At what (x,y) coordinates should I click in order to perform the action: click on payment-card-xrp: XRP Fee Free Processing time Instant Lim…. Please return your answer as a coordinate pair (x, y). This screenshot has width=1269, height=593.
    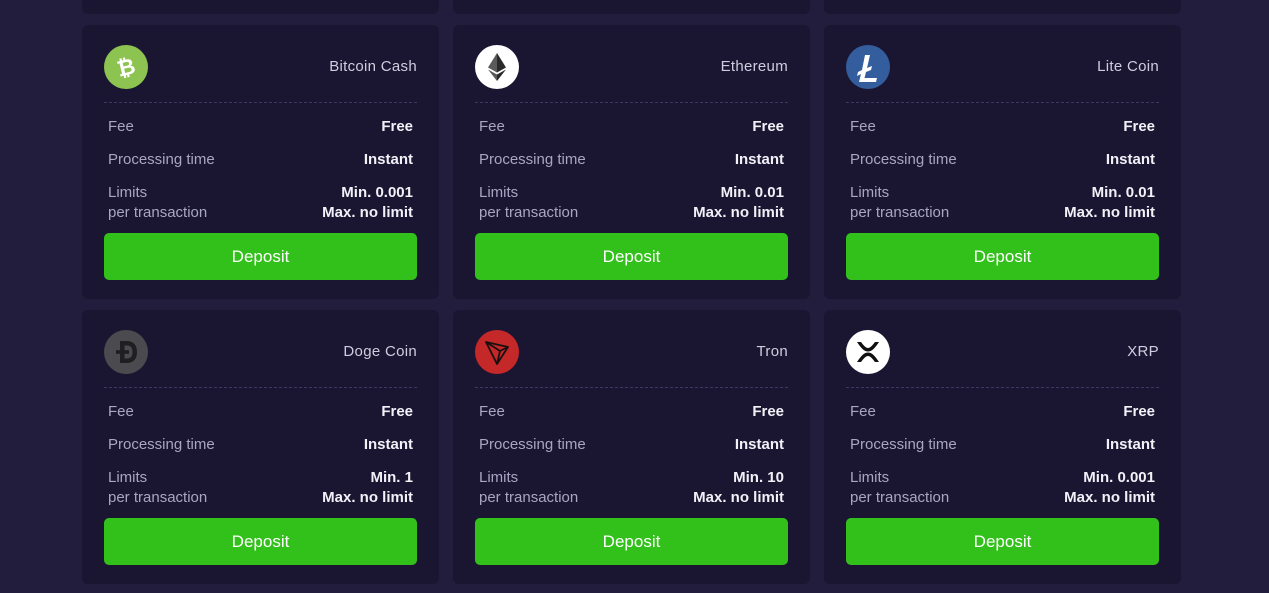
    Looking at the image, I should click on (1002, 447).